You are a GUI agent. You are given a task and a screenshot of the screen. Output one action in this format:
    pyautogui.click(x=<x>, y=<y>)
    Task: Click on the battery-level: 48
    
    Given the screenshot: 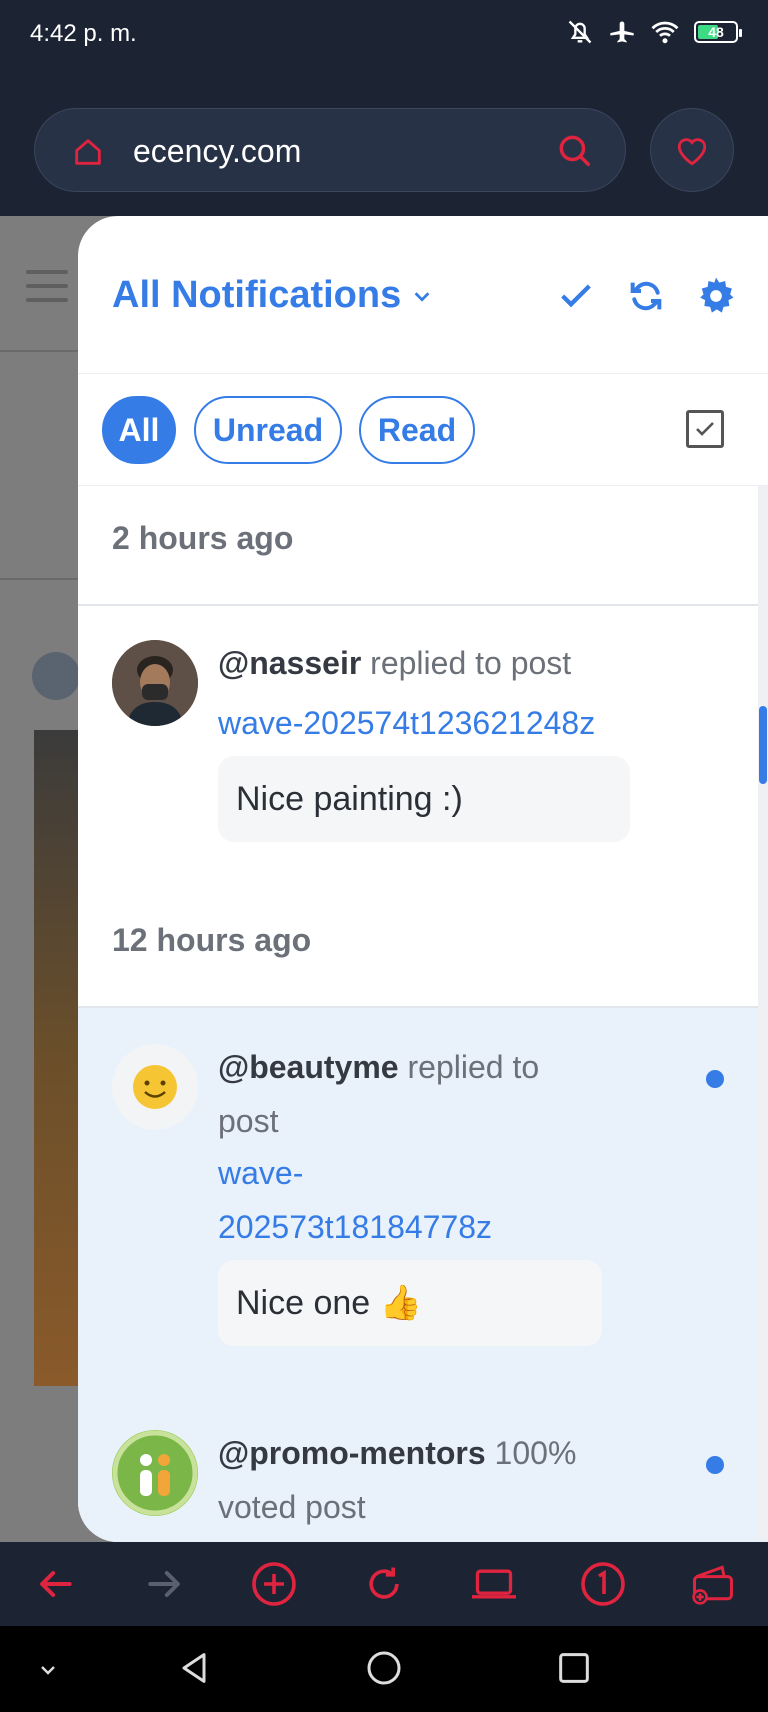 What is the action you would take?
    pyautogui.click(x=716, y=32)
    